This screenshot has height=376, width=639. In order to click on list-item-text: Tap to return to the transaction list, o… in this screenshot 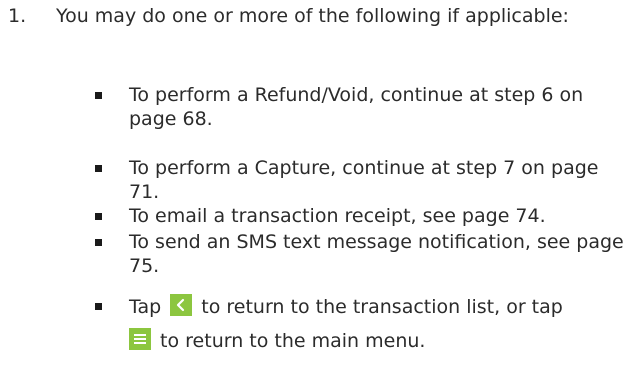, I will do `click(381, 324)`.